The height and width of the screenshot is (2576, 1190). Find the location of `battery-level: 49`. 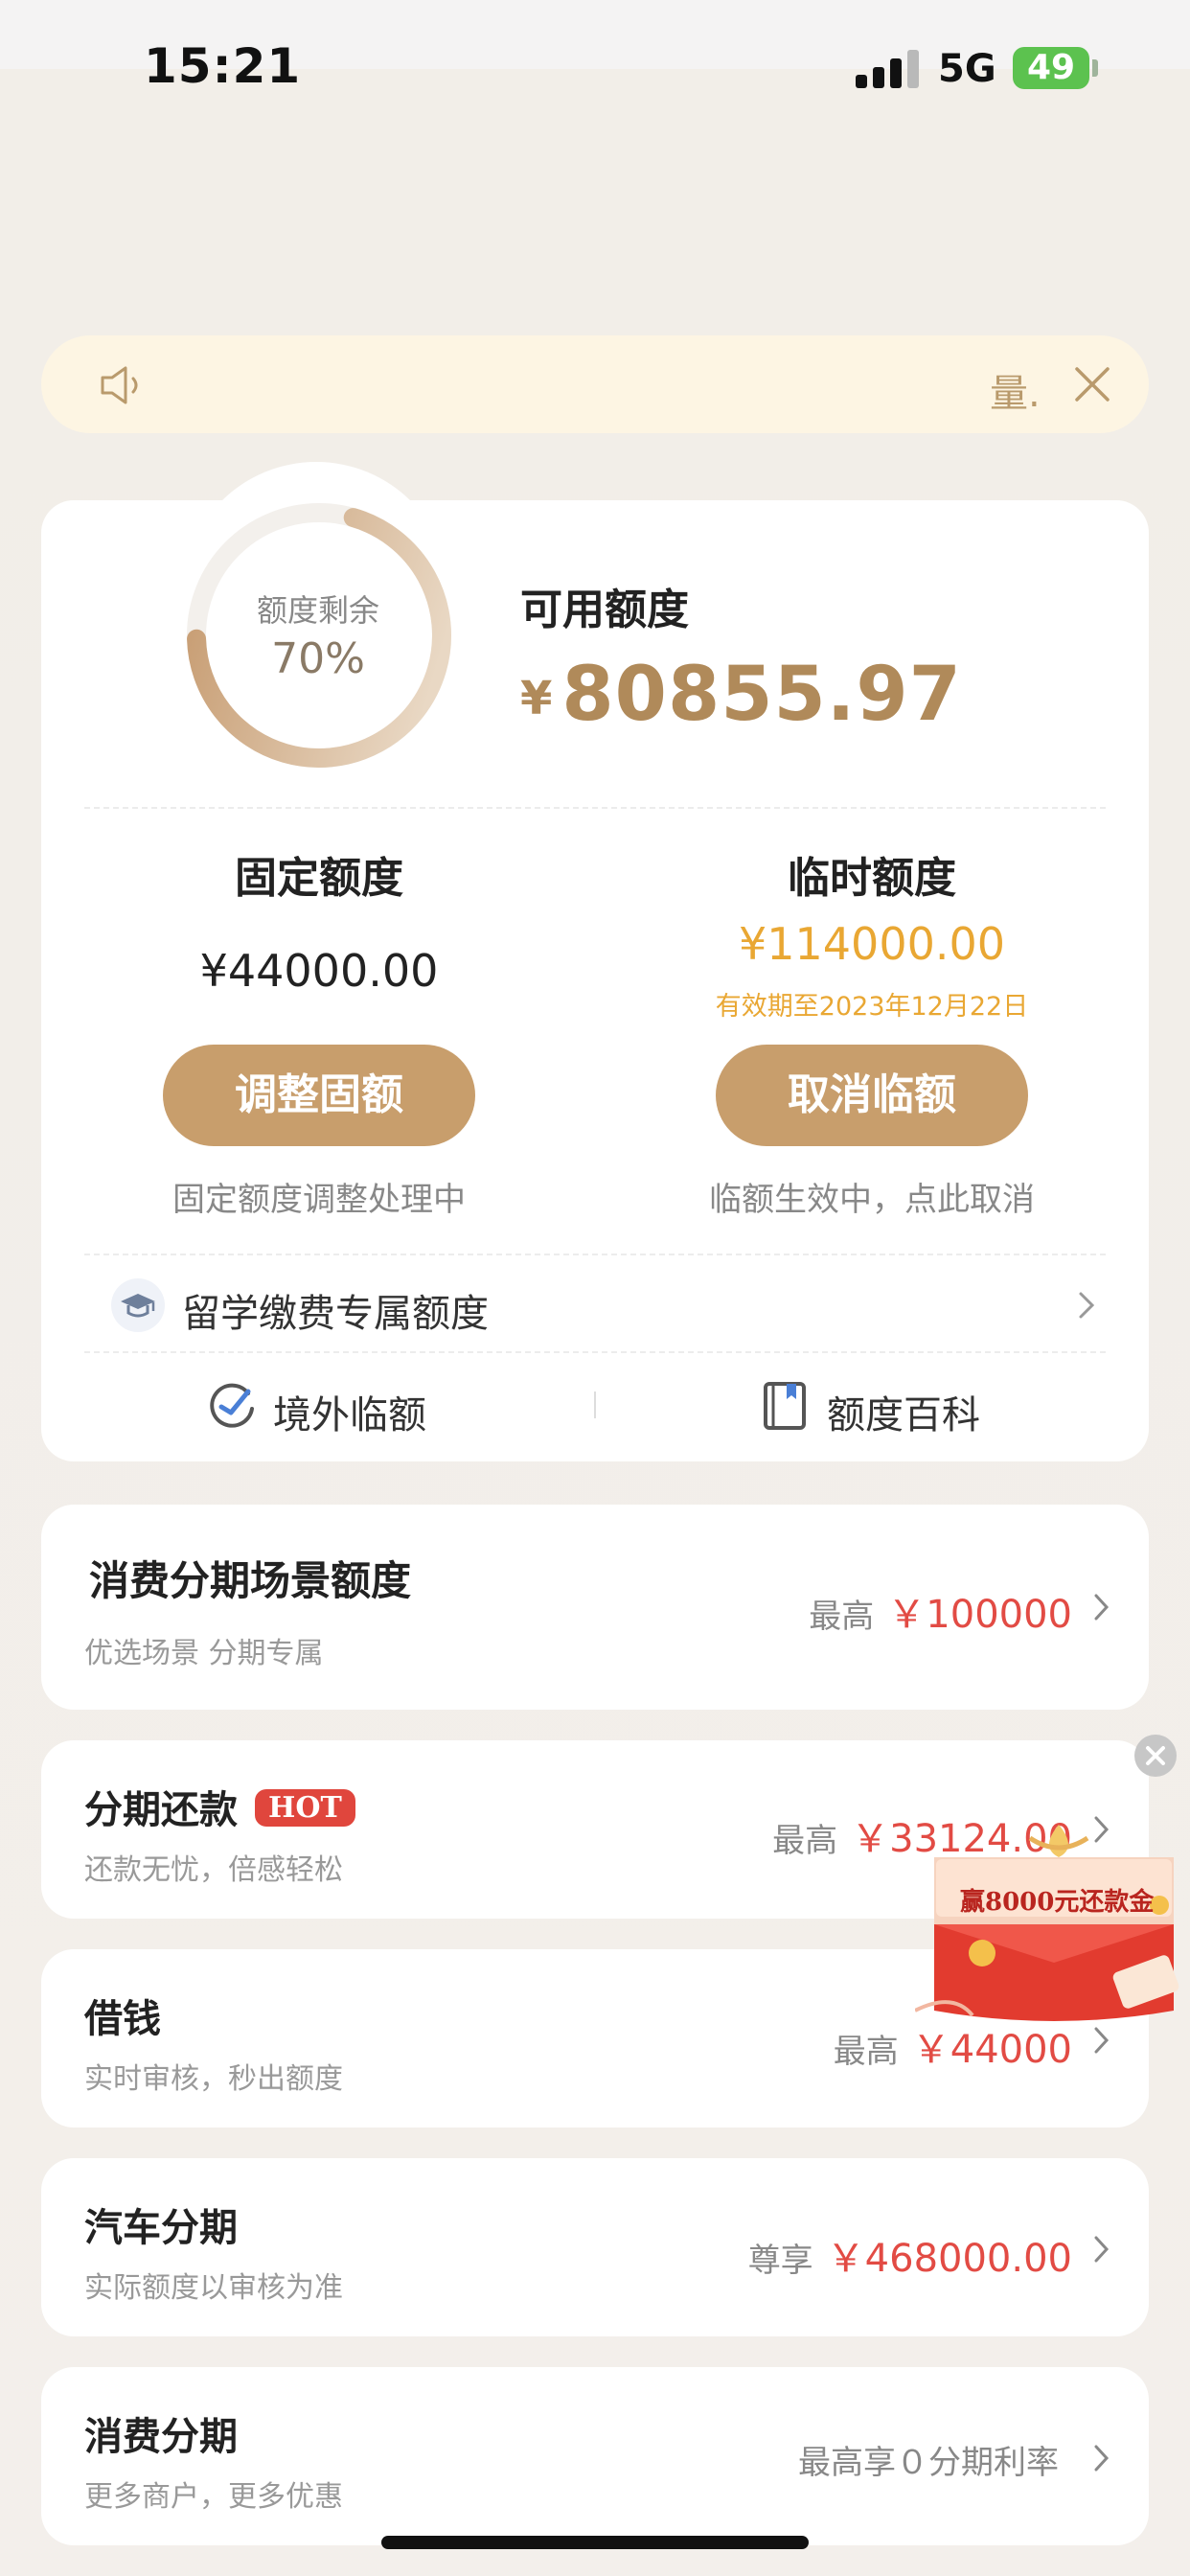

battery-level: 49 is located at coordinates (1051, 67).